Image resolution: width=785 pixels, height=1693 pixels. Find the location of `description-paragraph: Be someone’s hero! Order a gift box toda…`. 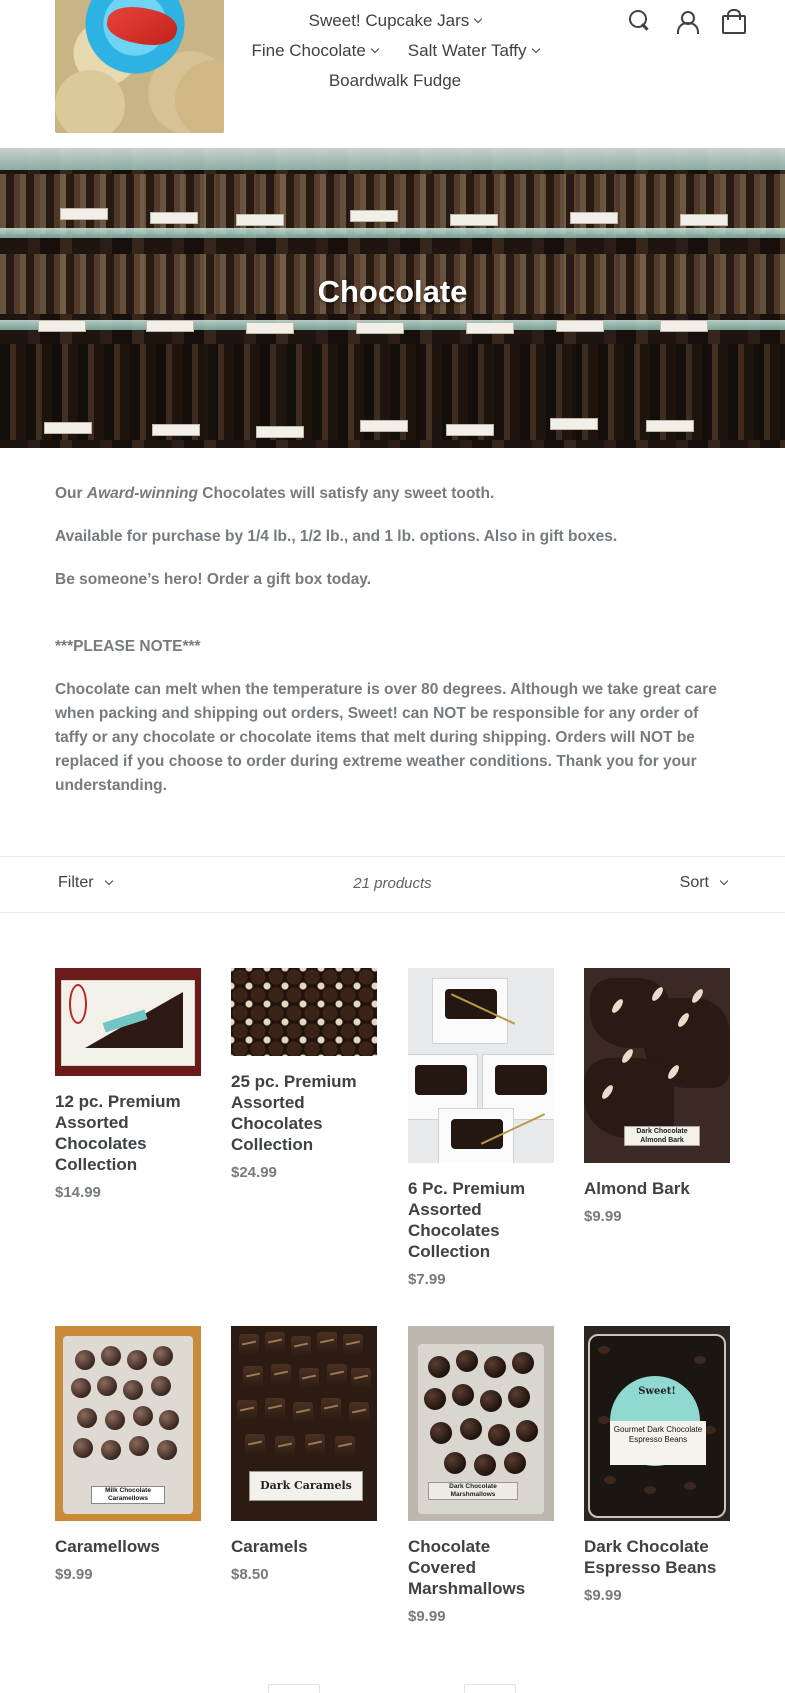

description-paragraph: Be someone’s hero! Order a gift box toda… is located at coordinates (213, 579).